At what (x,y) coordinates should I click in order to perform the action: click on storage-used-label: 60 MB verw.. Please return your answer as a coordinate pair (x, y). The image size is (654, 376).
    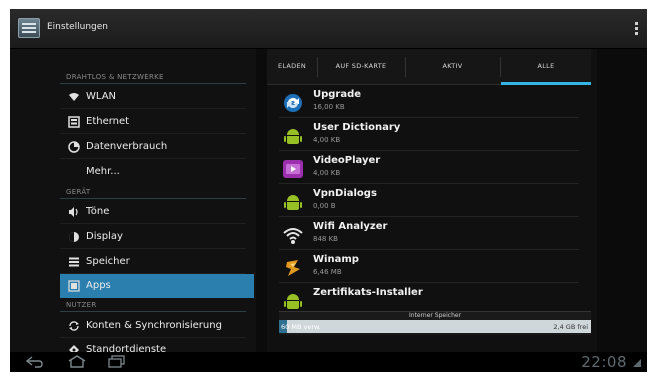
    Looking at the image, I should click on (301, 327).